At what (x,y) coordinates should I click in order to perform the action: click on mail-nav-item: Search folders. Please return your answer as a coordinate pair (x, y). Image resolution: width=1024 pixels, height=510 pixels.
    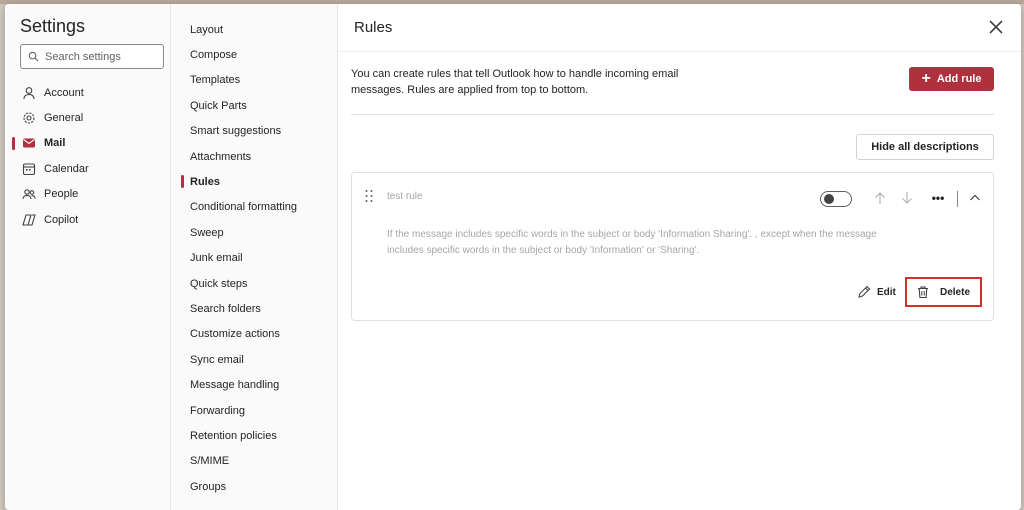
    Looking at the image, I should click on (254, 308).